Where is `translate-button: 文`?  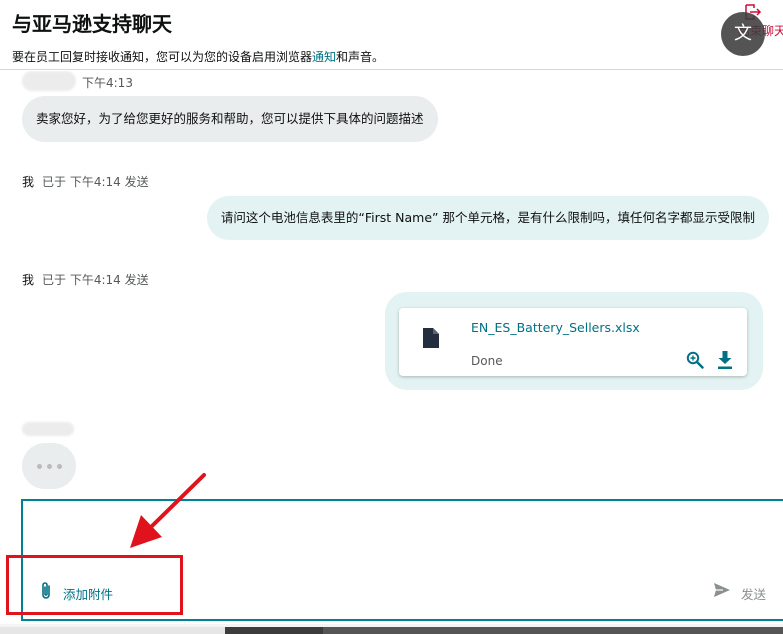
translate-button: 文 is located at coordinates (743, 34).